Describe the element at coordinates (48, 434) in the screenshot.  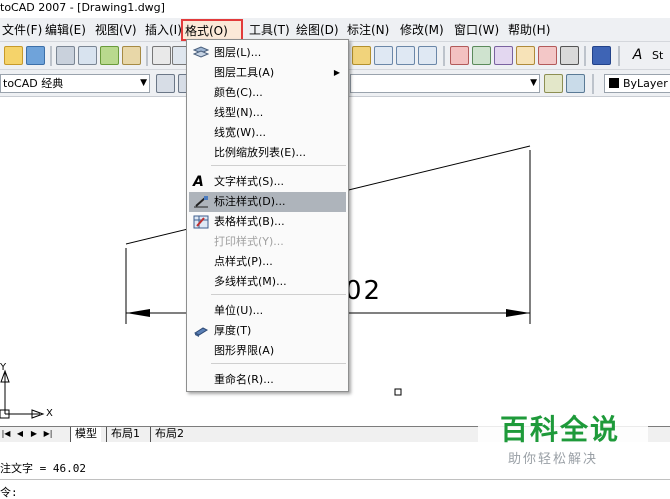
I see `tab-last-icon: ▶|` at that location.